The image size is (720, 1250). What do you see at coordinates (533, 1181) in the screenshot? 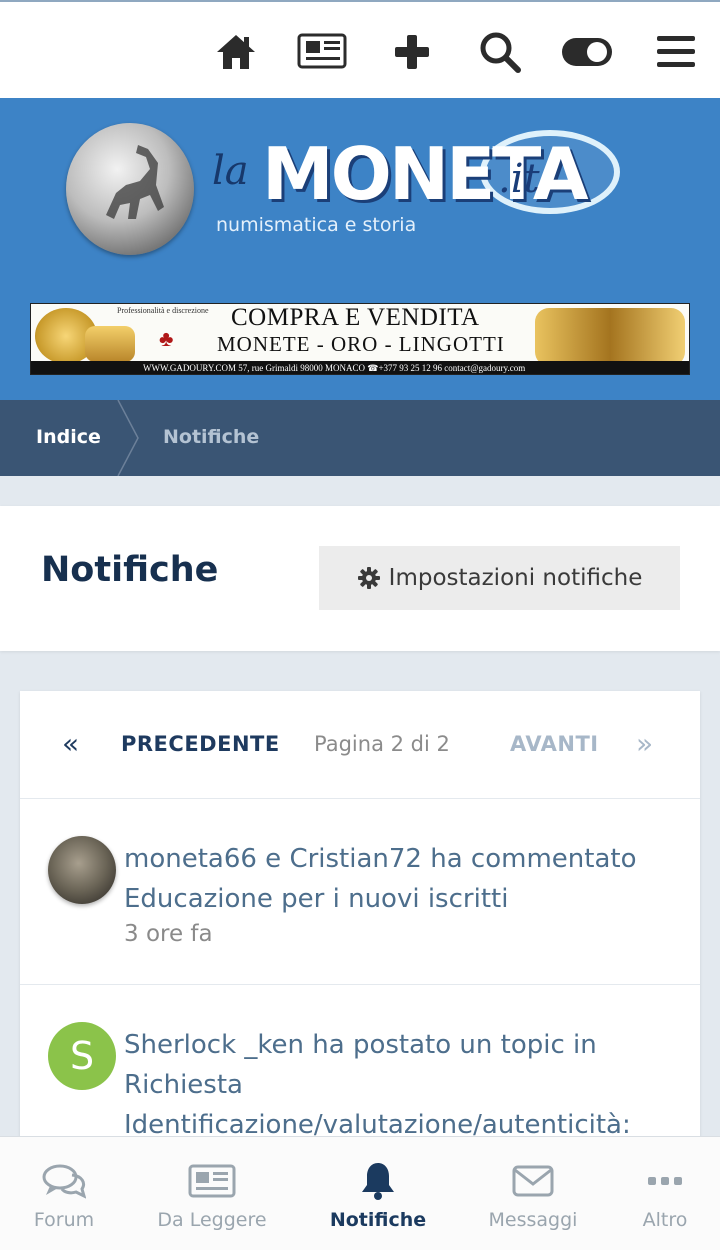
I see `envelope-icon` at bounding box center [533, 1181].